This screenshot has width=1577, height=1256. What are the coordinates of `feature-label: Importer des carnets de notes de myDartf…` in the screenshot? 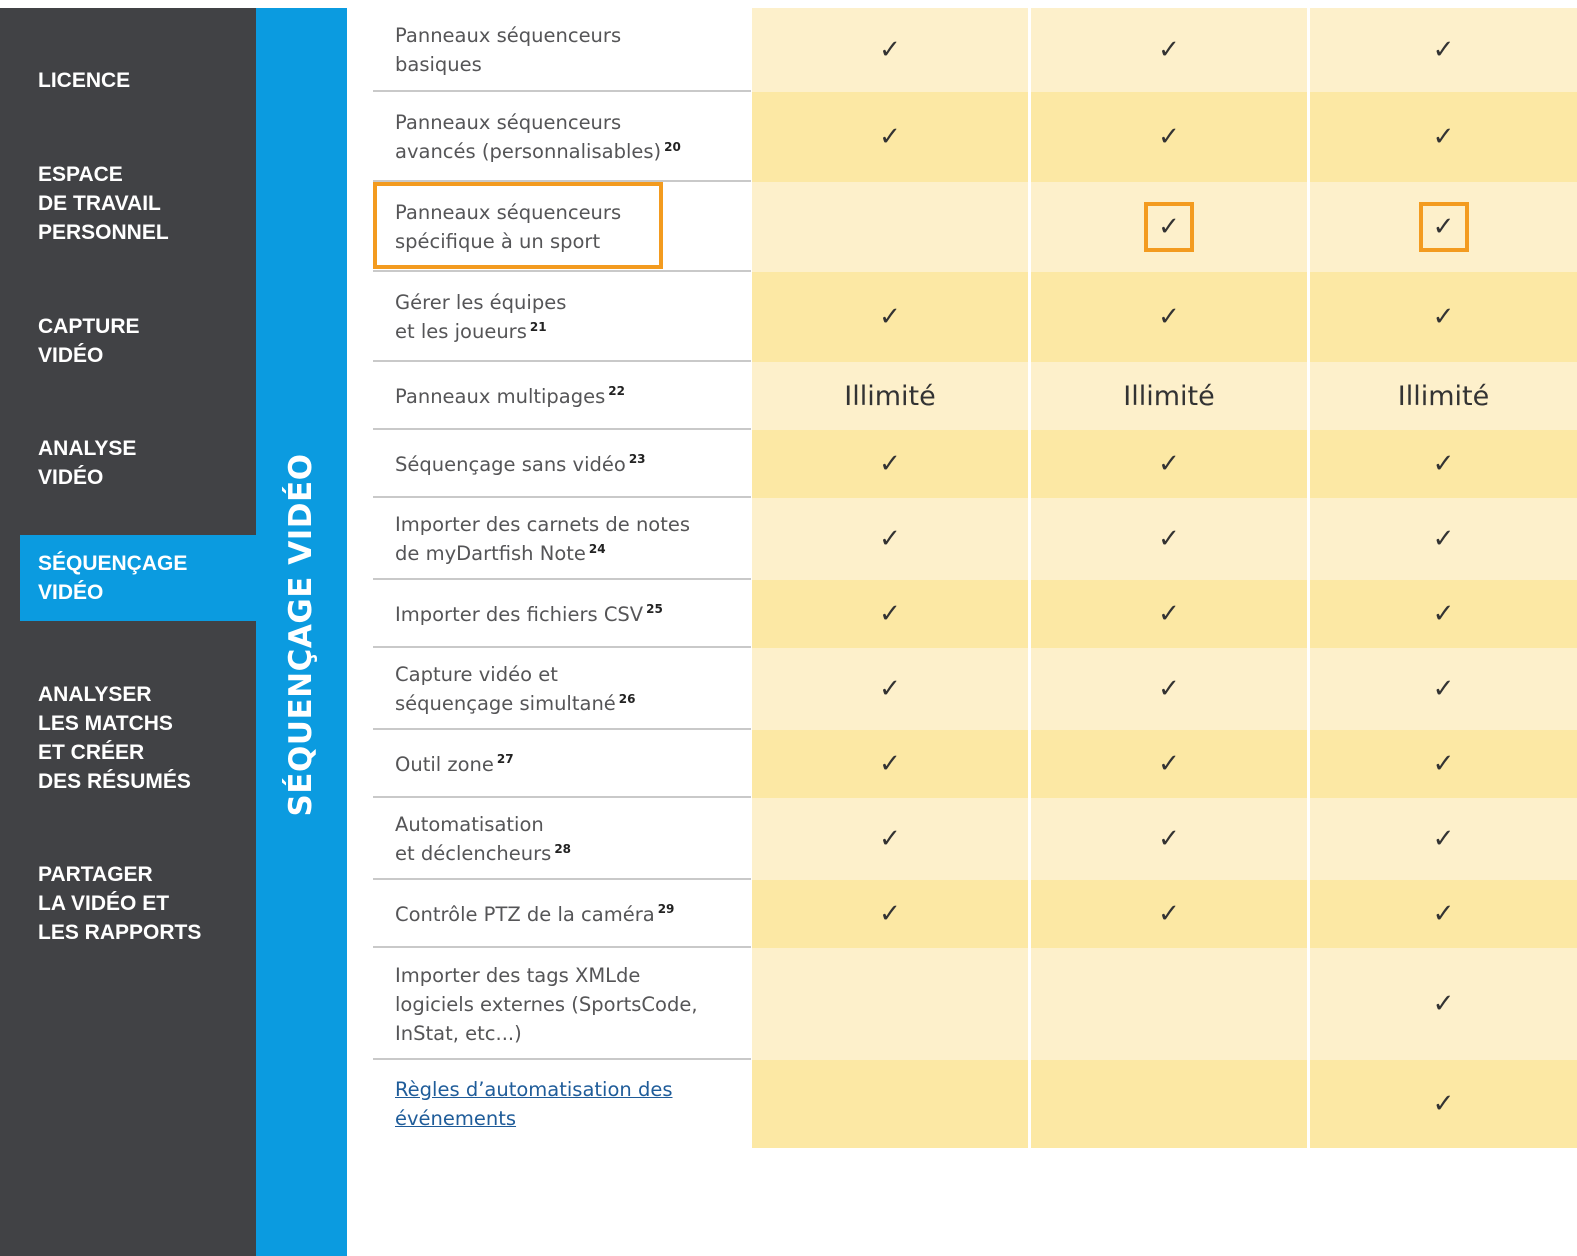 It's located at (562, 539).